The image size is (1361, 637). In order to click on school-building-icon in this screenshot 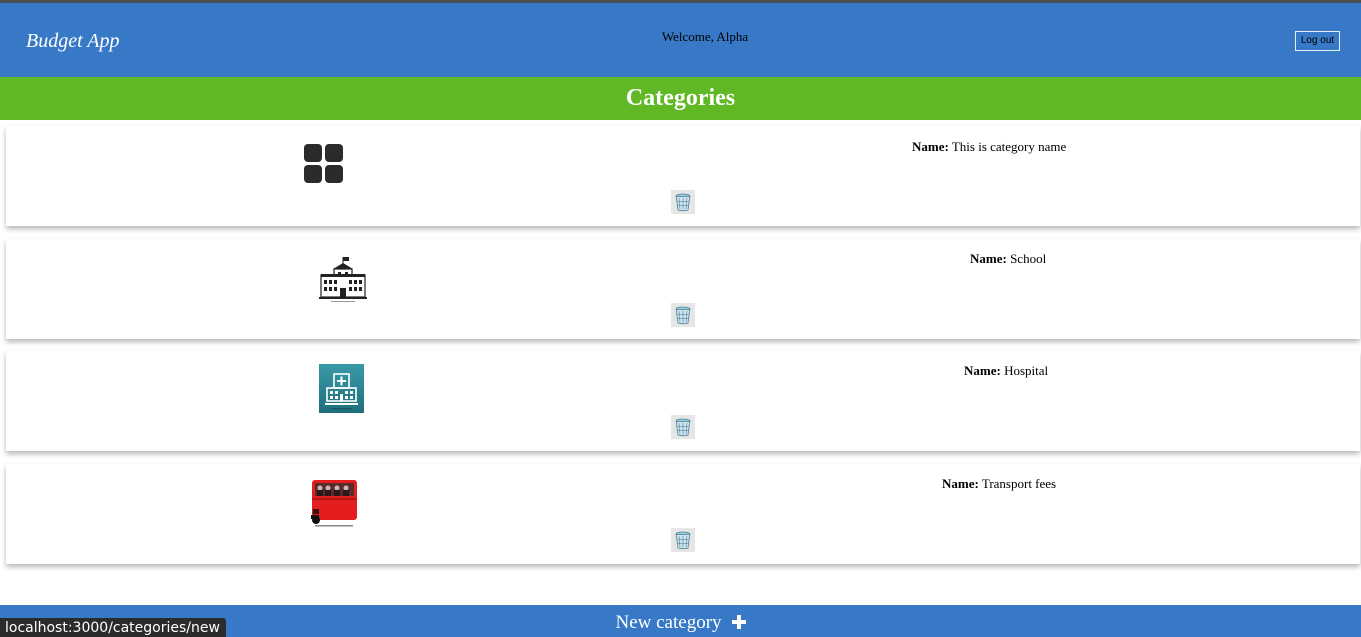, I will do `click(343, 279)`.